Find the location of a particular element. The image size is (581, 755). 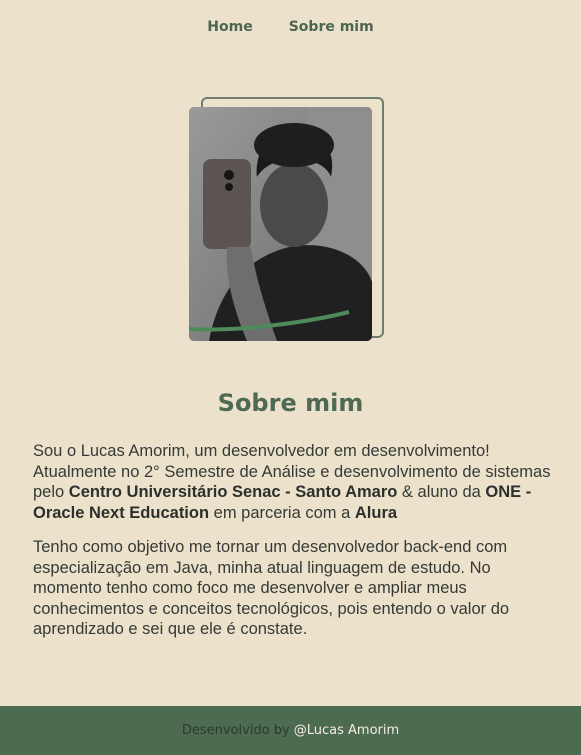

nav-home-link: Home is located at coordinates (229, 28).